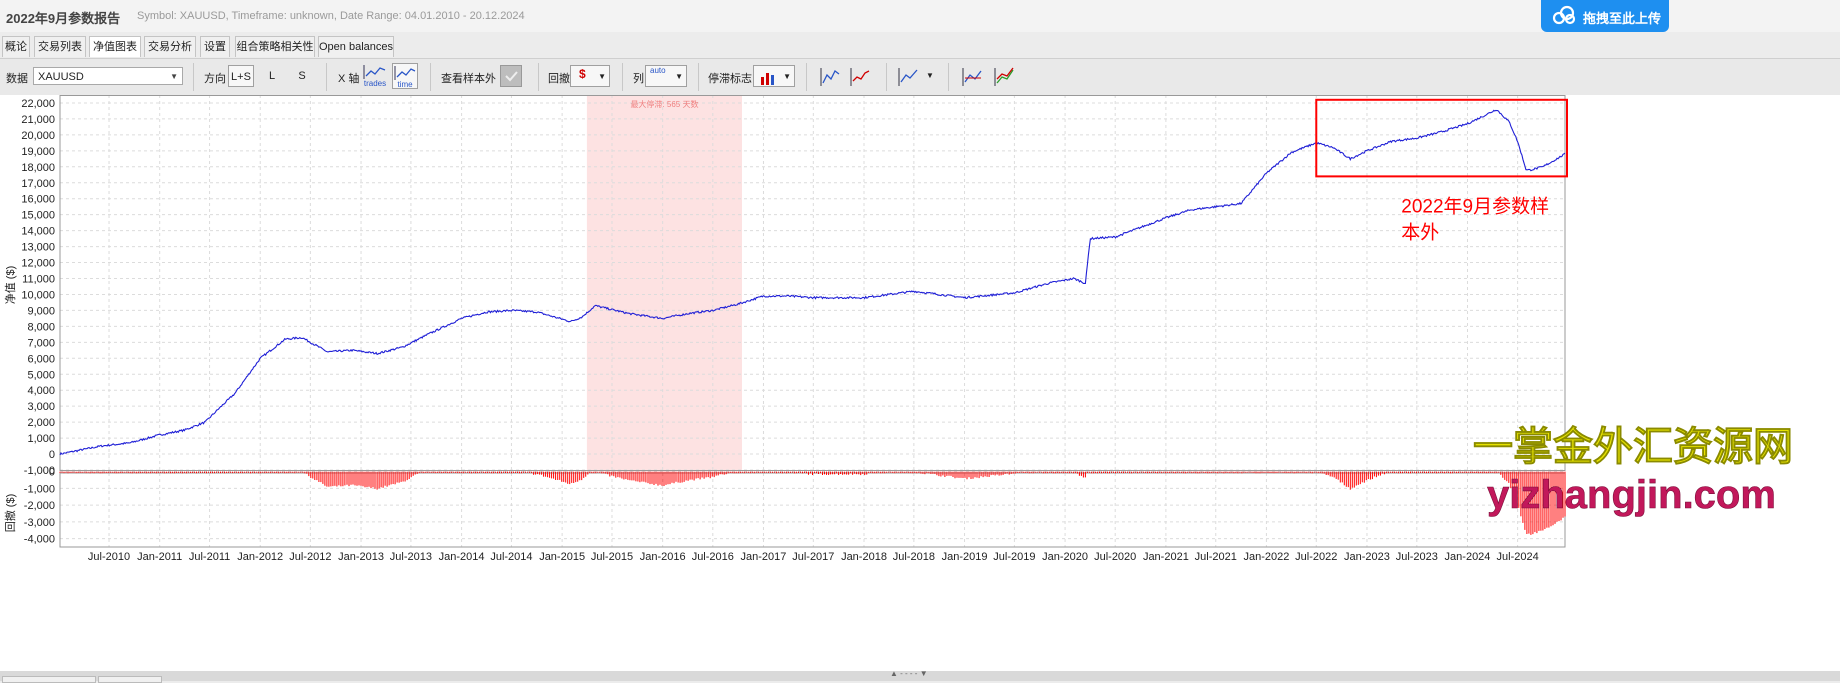 This screenshot has width=1840, height=683. Describe the element at coordinates (38, 295) in the screenshot. I see `y-tick-label: 10,000` at that location.